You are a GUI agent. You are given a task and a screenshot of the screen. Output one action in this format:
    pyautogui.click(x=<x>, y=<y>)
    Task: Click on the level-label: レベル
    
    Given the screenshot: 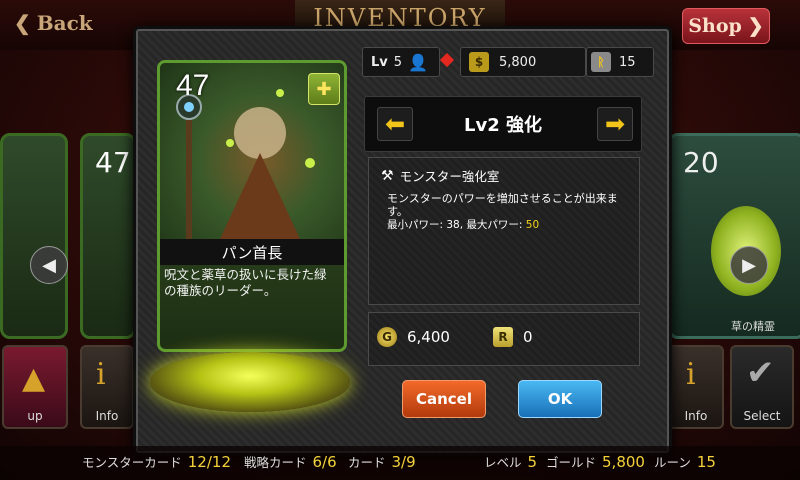 What is the action you would take?
    pyautogui.click(x=503, y=462)
    